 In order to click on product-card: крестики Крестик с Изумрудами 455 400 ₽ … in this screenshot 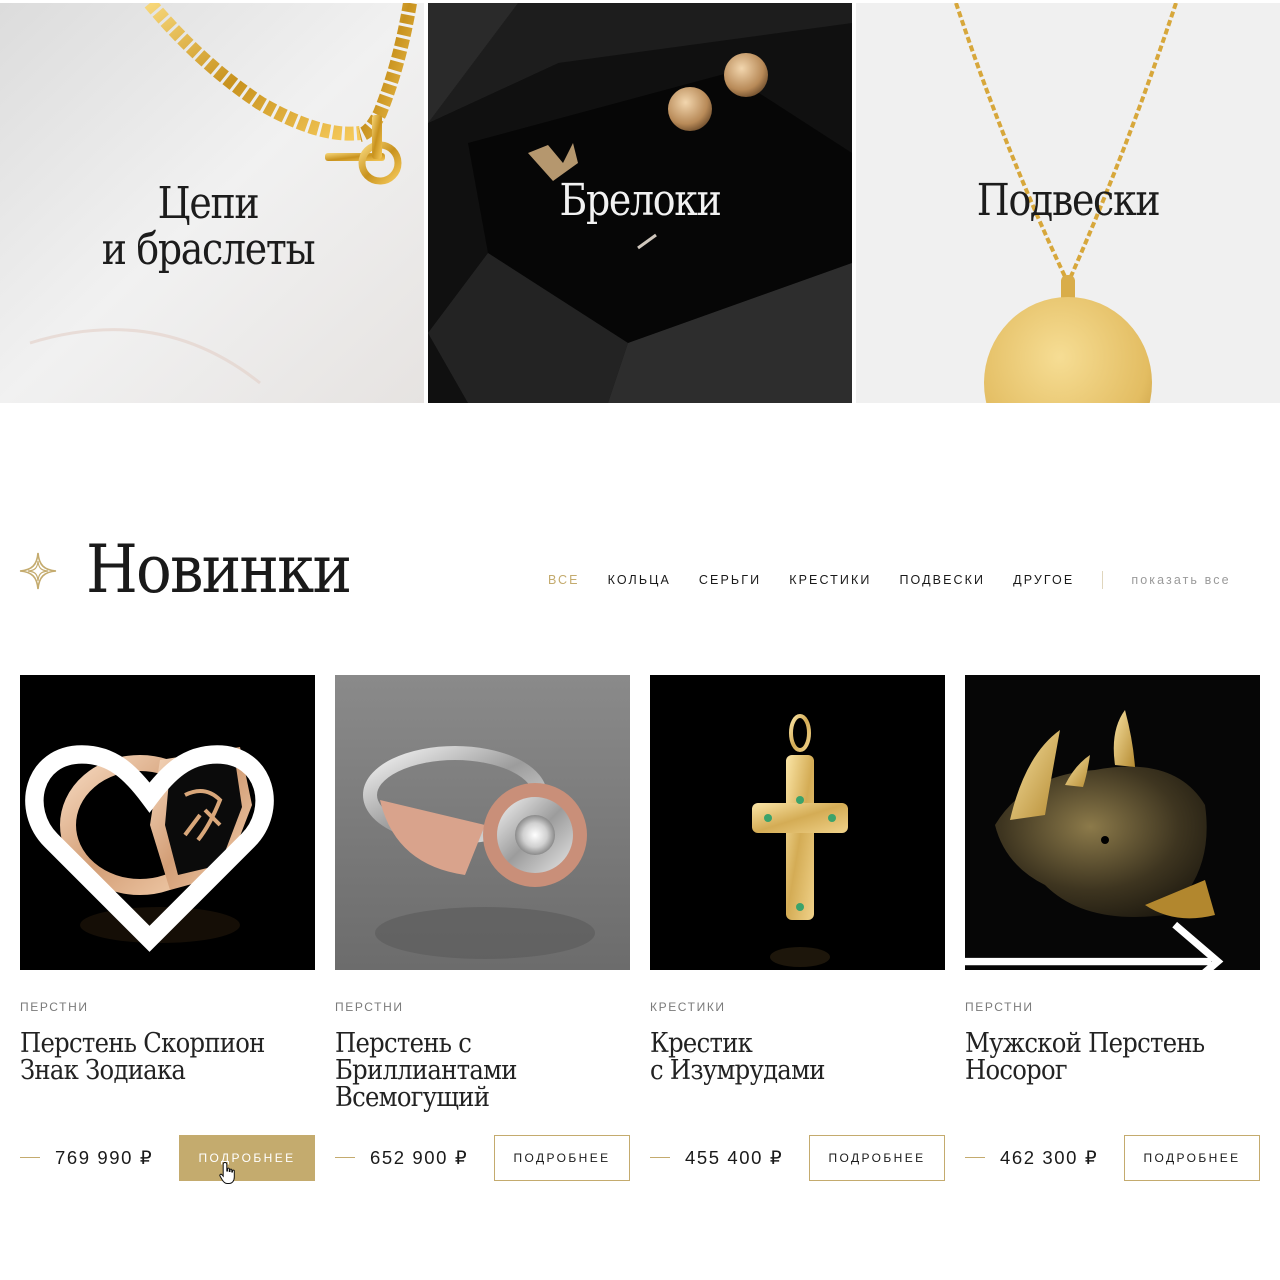, I will do `click(797, 930)`.